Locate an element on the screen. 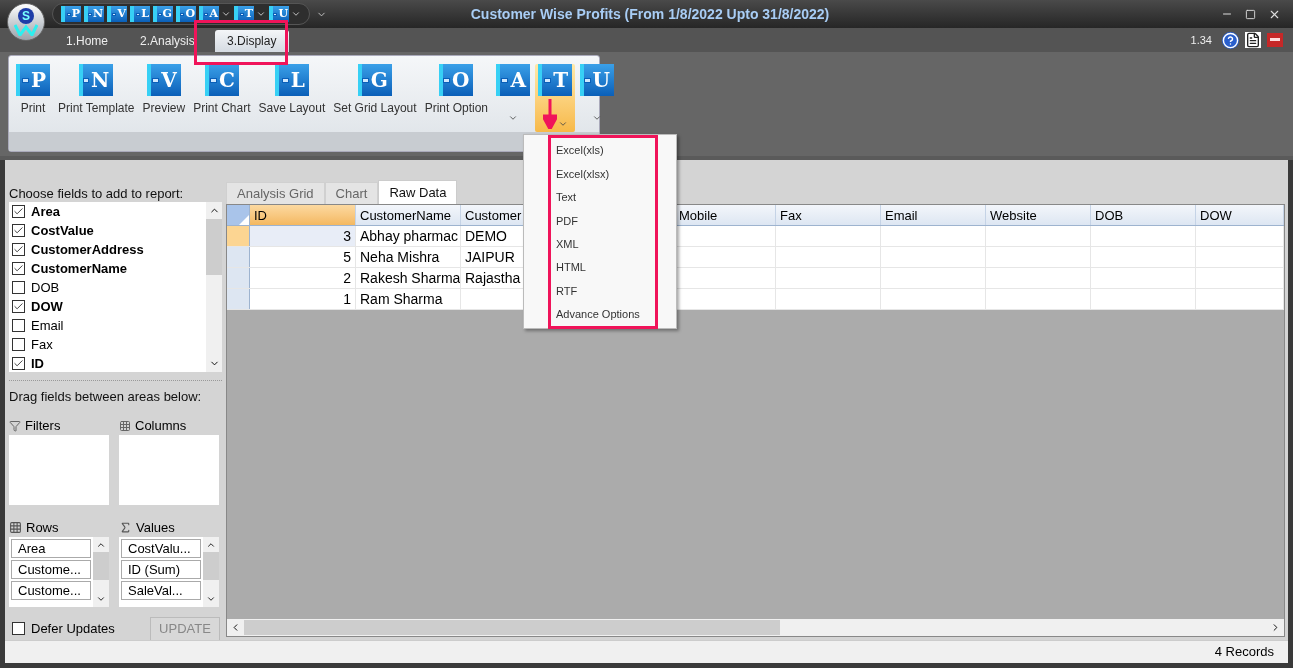 This screenshot has height=668, width=1293. table-cell: 1 is located at coordinates (303, 299).